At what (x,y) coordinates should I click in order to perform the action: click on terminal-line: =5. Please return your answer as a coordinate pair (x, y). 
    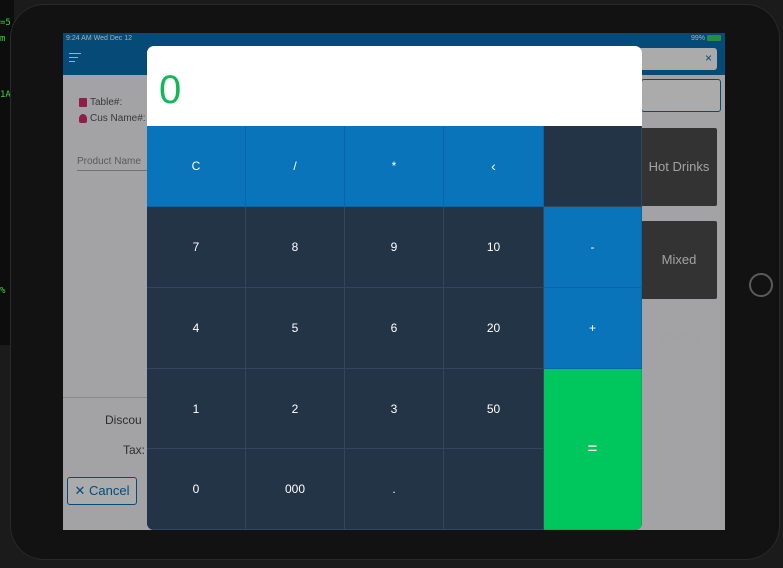
    Looking at the image, I should click on (5, 23).